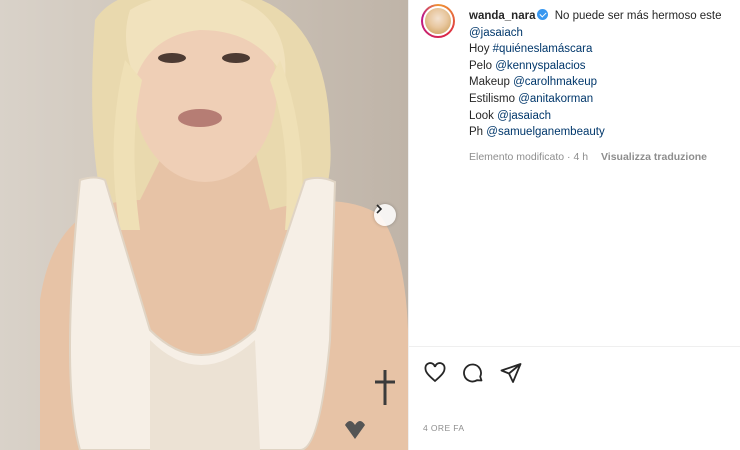 The width and height of the screenshot is (740, 450). Describe the element at coordinates (385, 215) in the screenshot. I see `next-image-button` at that location.